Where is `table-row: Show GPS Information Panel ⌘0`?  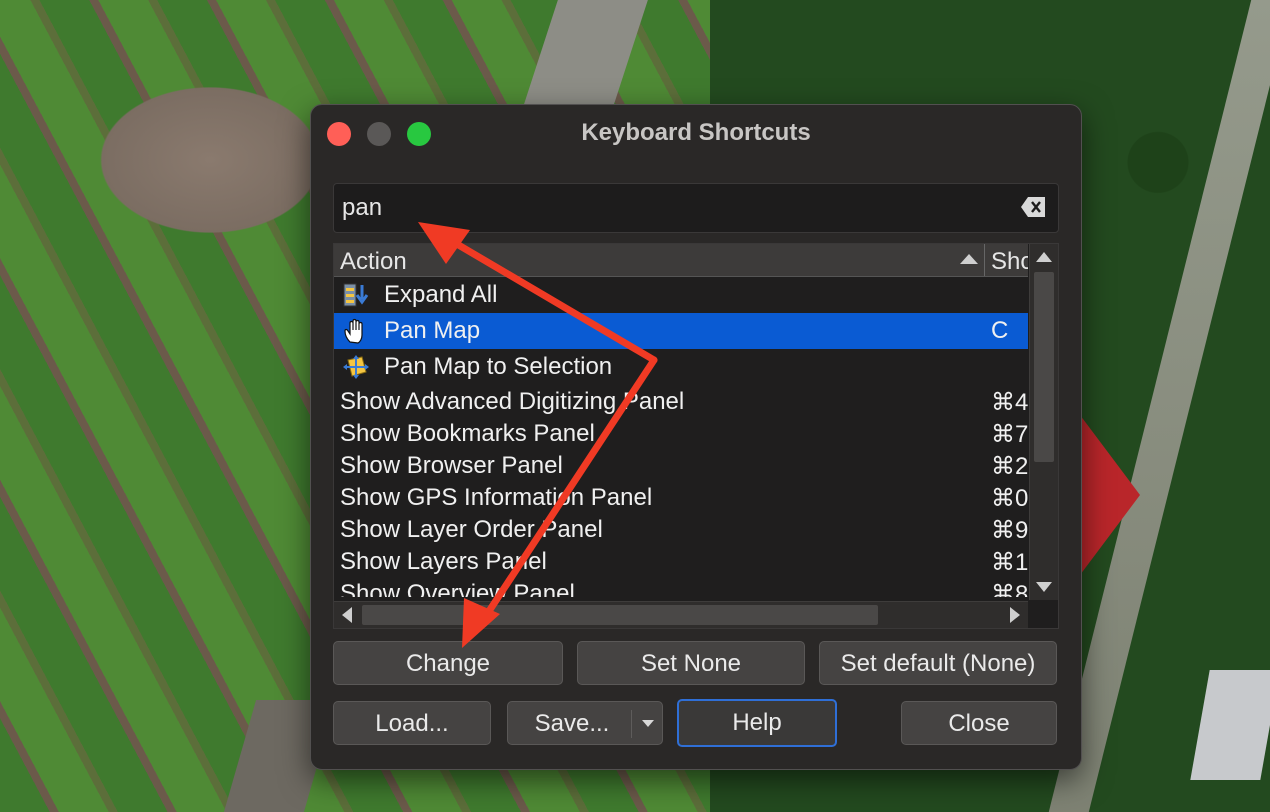 table-row: Show GPS Information Panel ⌘0 is located at coordinates (681, 497).